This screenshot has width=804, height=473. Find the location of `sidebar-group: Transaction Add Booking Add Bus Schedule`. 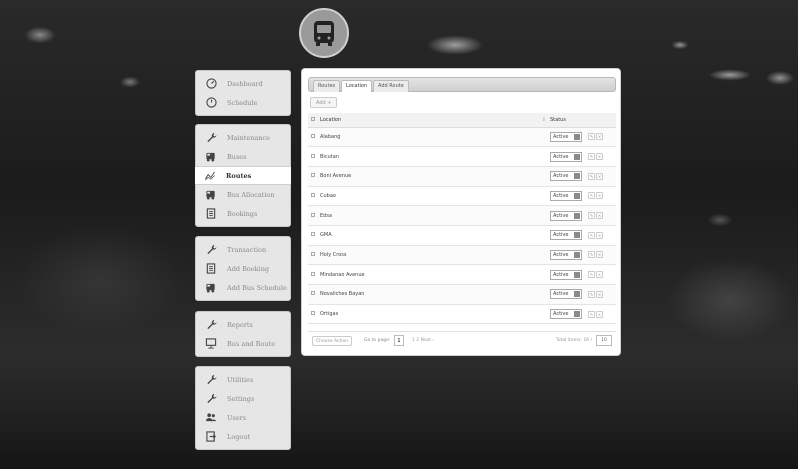

sidebar-group: Transaction Add Booking Add Bus Schedule is located at coordinates (243, 268).